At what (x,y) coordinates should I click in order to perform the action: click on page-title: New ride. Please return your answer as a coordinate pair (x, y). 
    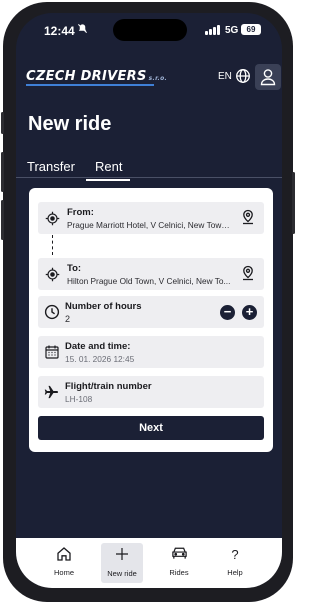
    Looking at the image, I should click on (70, 124).